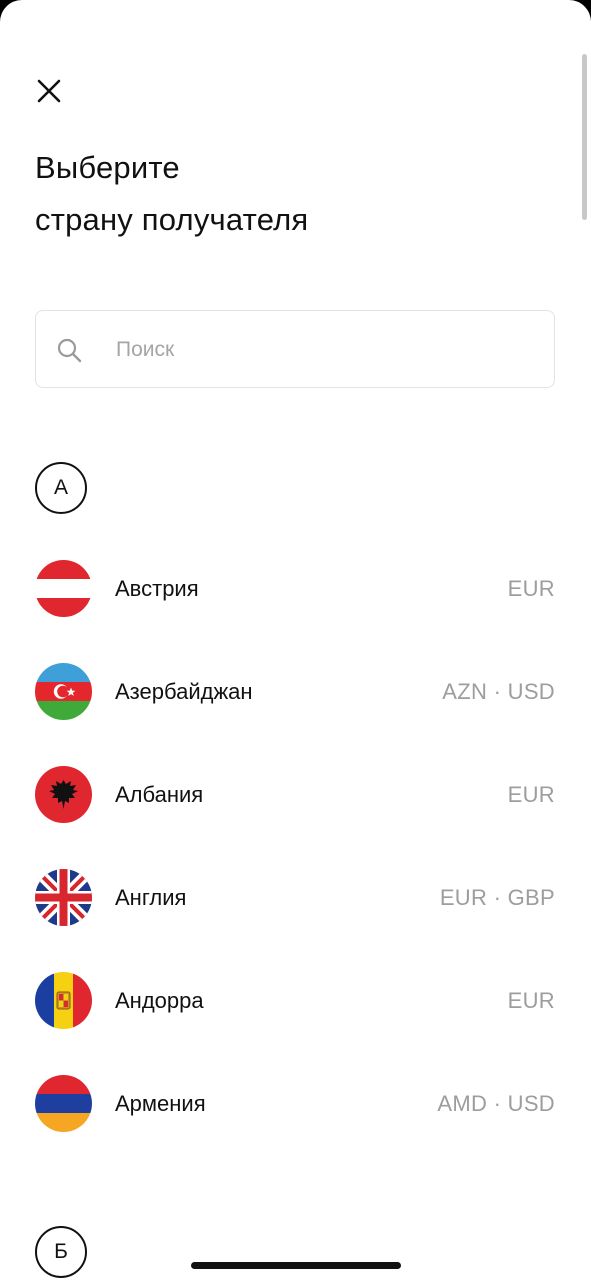 The height and width of the screenshot is (1280, 591). Describe the element at coordinates (63, 1000) in the screenshot. I see `andorra-flag-icon` at that location.